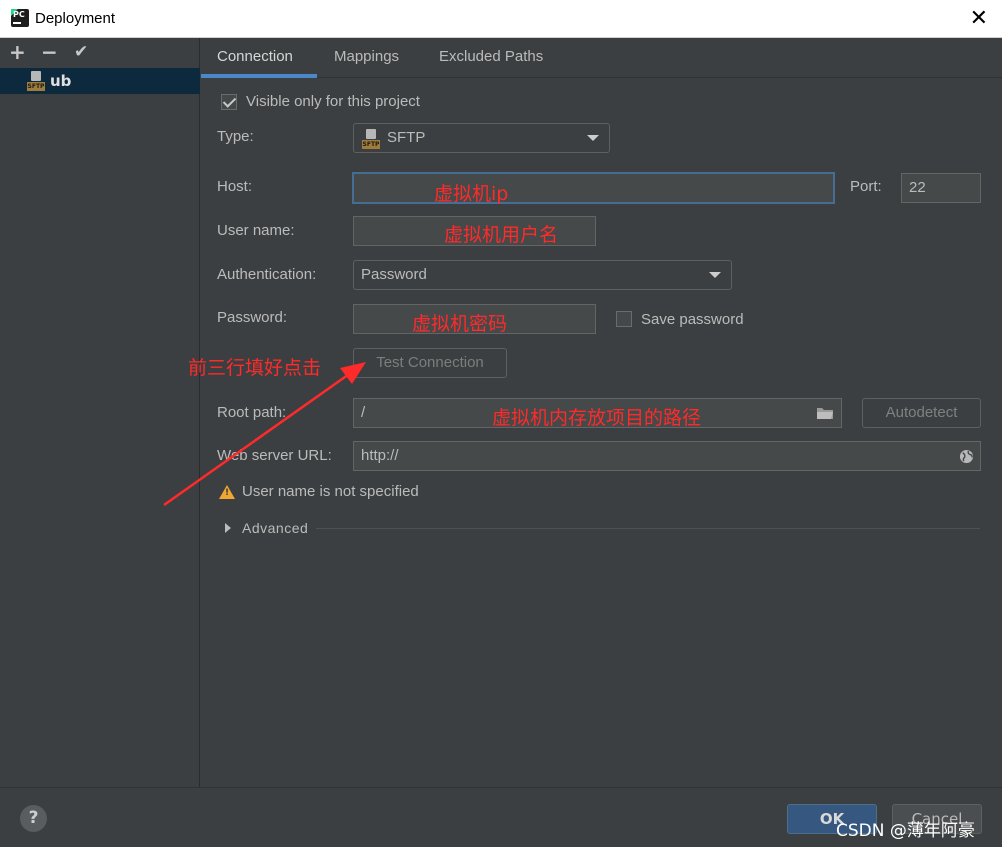  Describe the element at coordinates (264, 434) in the screenshot. I see `annotation-arrow` at that location.